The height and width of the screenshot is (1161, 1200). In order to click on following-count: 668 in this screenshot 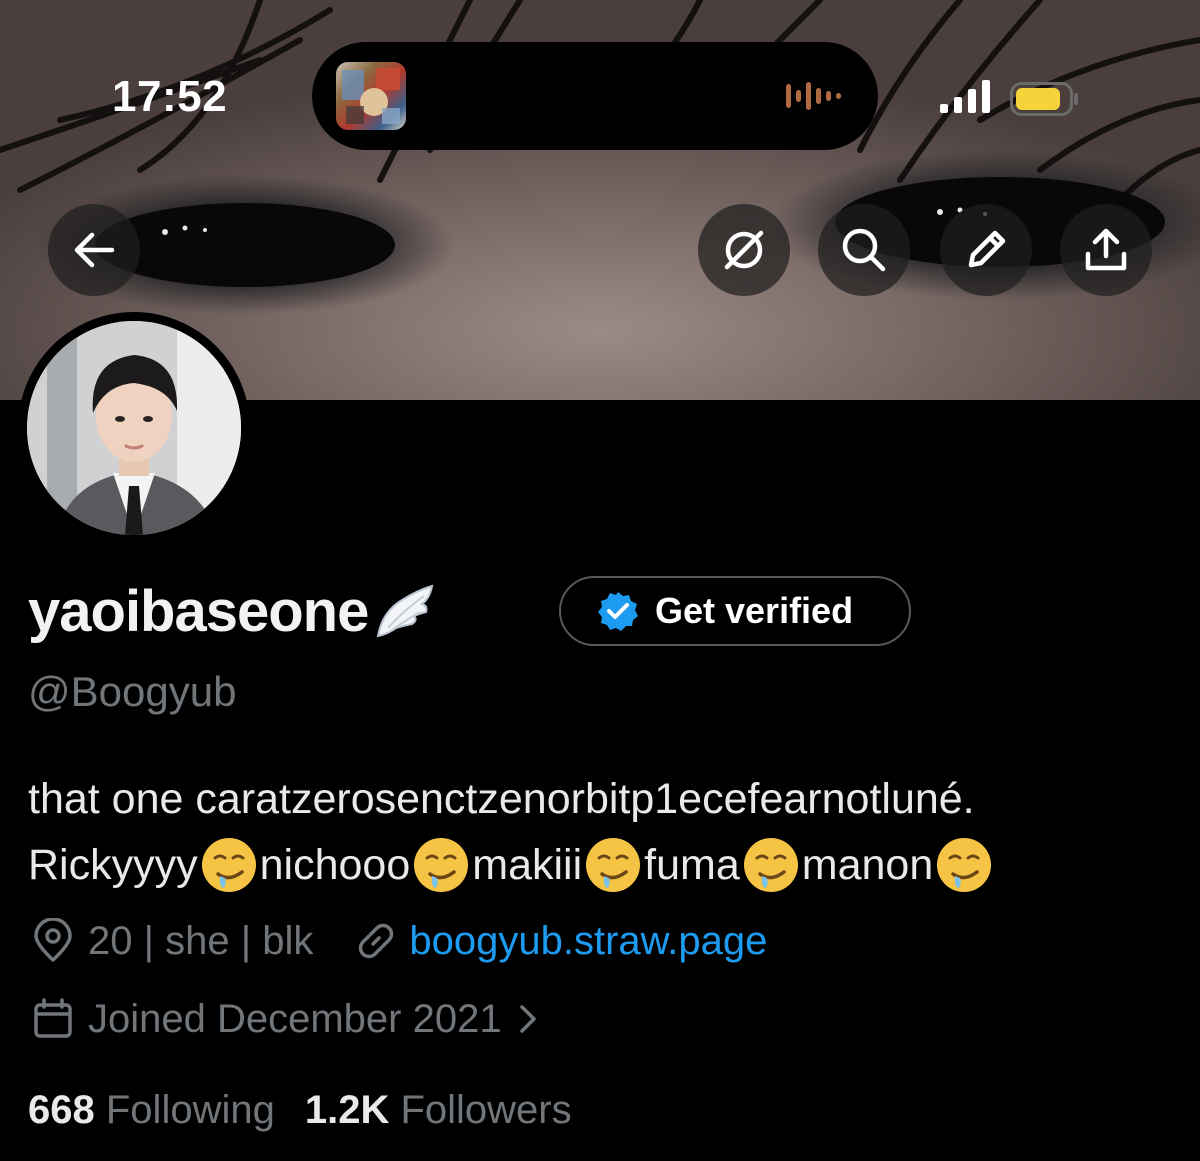, I will do `click(61, 1110)`.